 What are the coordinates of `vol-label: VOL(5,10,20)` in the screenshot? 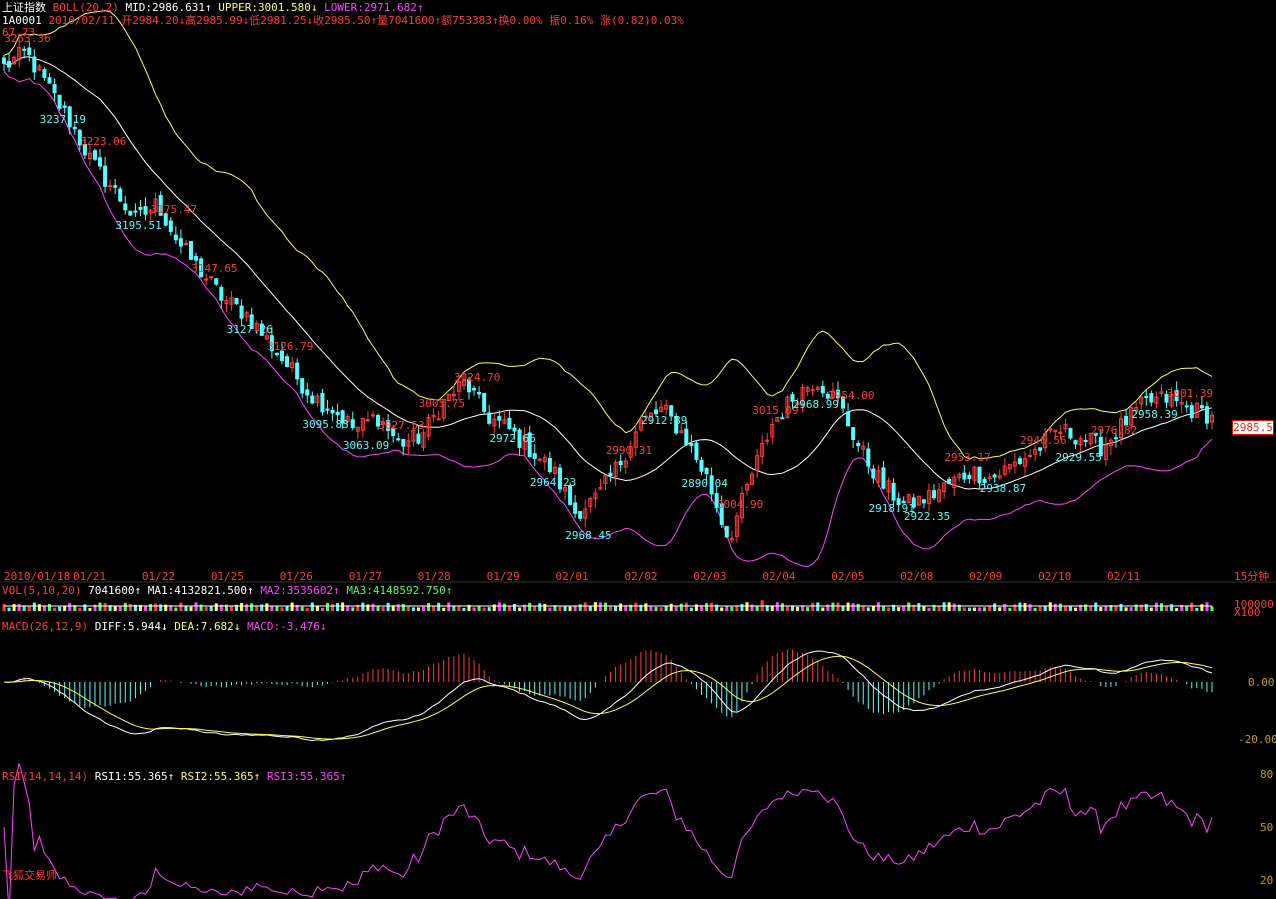 It's located at (41, 590).